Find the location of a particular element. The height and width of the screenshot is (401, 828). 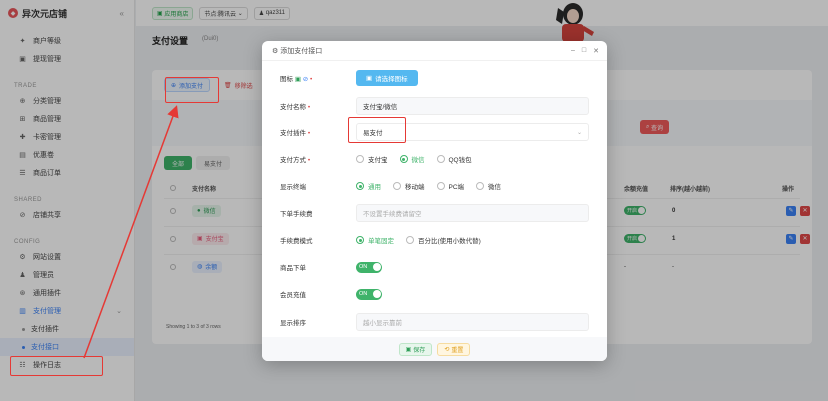

modal-header: ⚙ 添加支付接口 – □ ✕ is located at coordinates (434, 51).